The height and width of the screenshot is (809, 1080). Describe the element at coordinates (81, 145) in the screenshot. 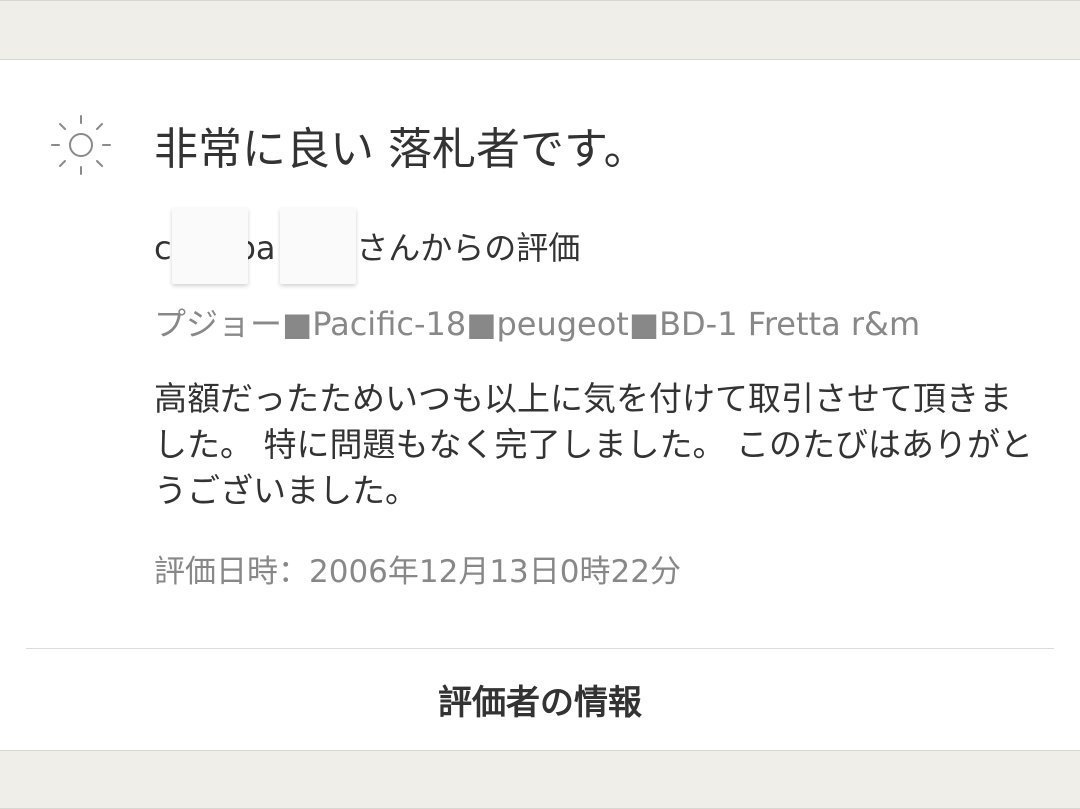

I see `sun-icon` at that location.